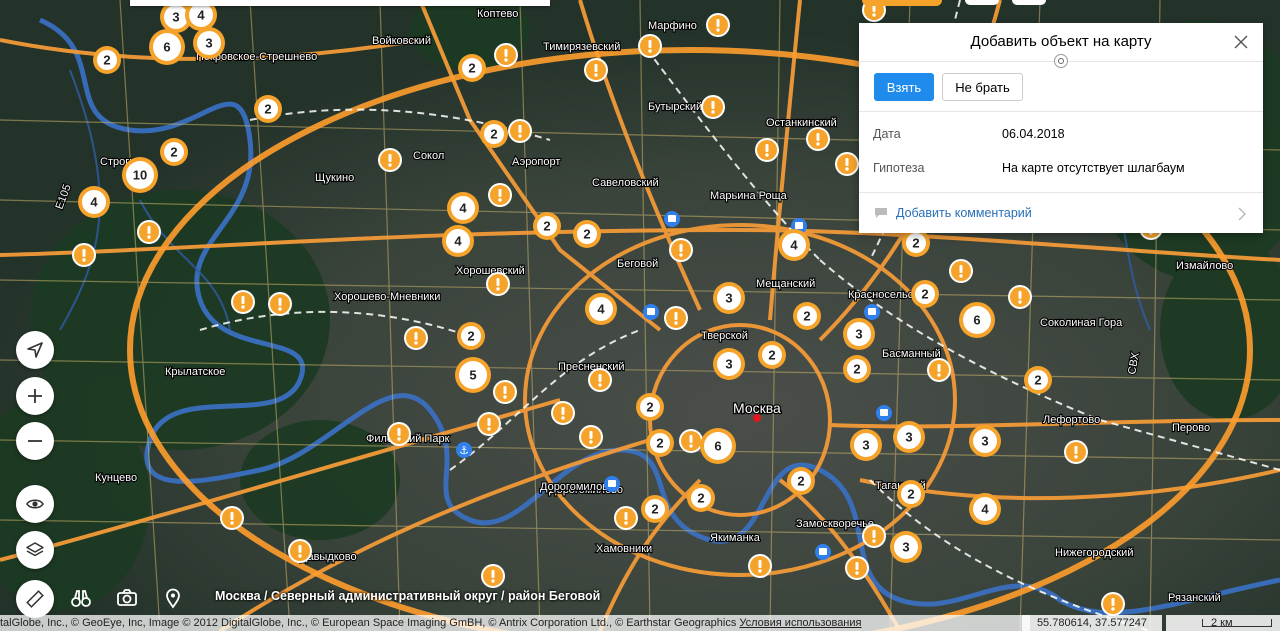  I want to click on locate-button, so click(35, 350).